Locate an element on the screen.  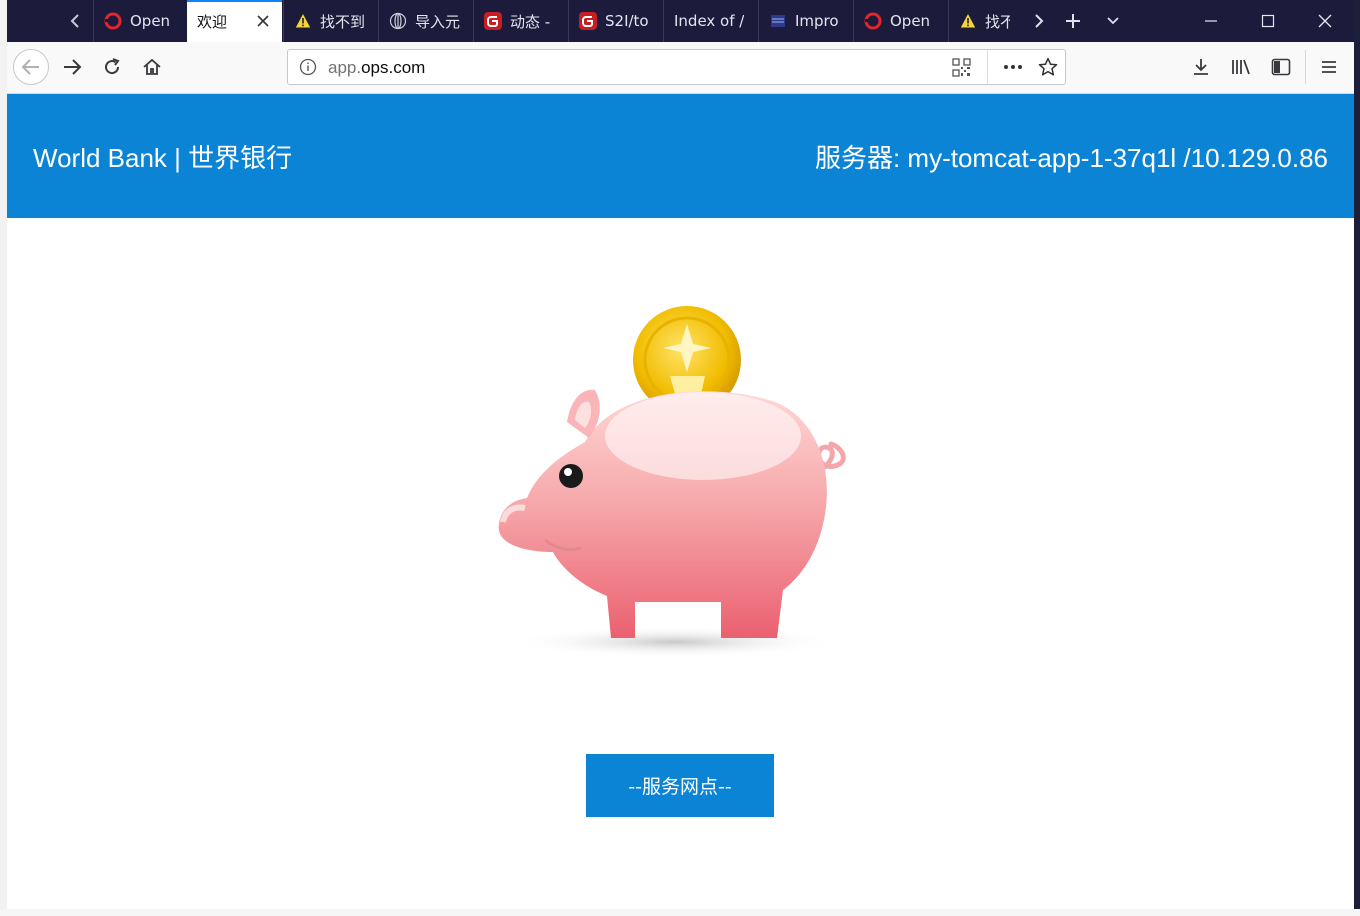
tab-s2i: S2I/to is located at coordinates (615, 21).